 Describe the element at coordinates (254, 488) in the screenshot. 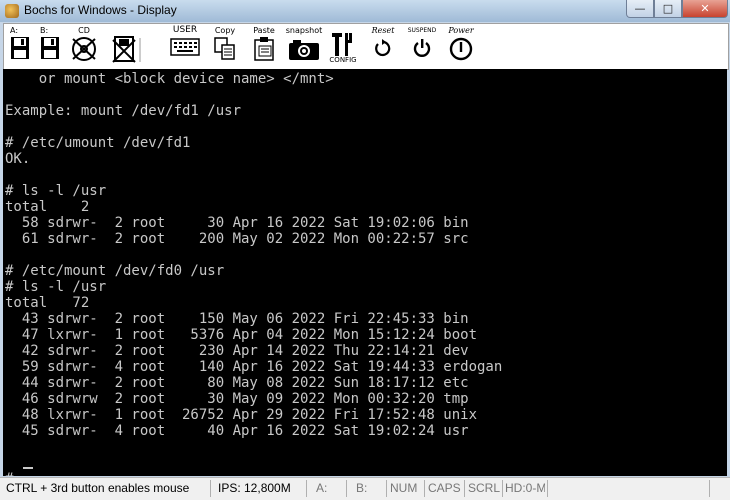

I see `ips-status: IPS: 12,800M` at that location.